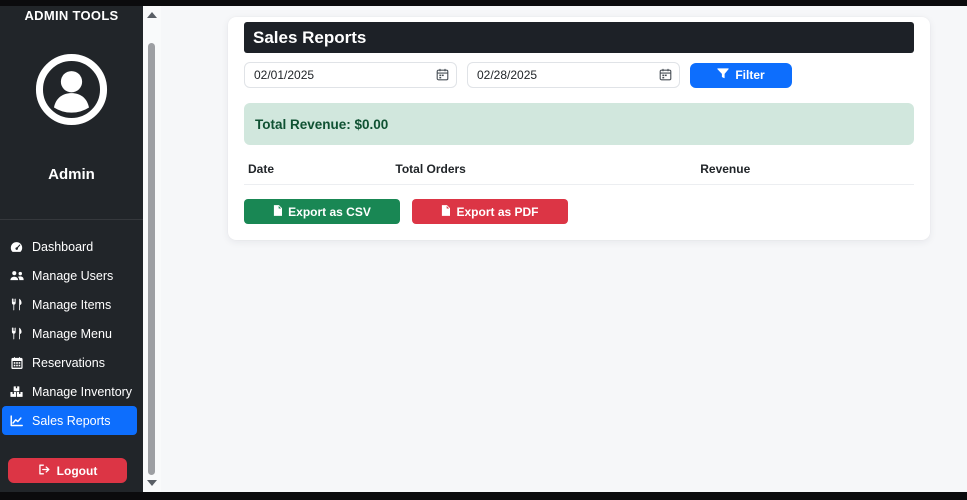  What do you see at coordinates (152, 483) in the screenshot?
I see `scroll-down-arrow-icon` at bounding box center [152, 483].